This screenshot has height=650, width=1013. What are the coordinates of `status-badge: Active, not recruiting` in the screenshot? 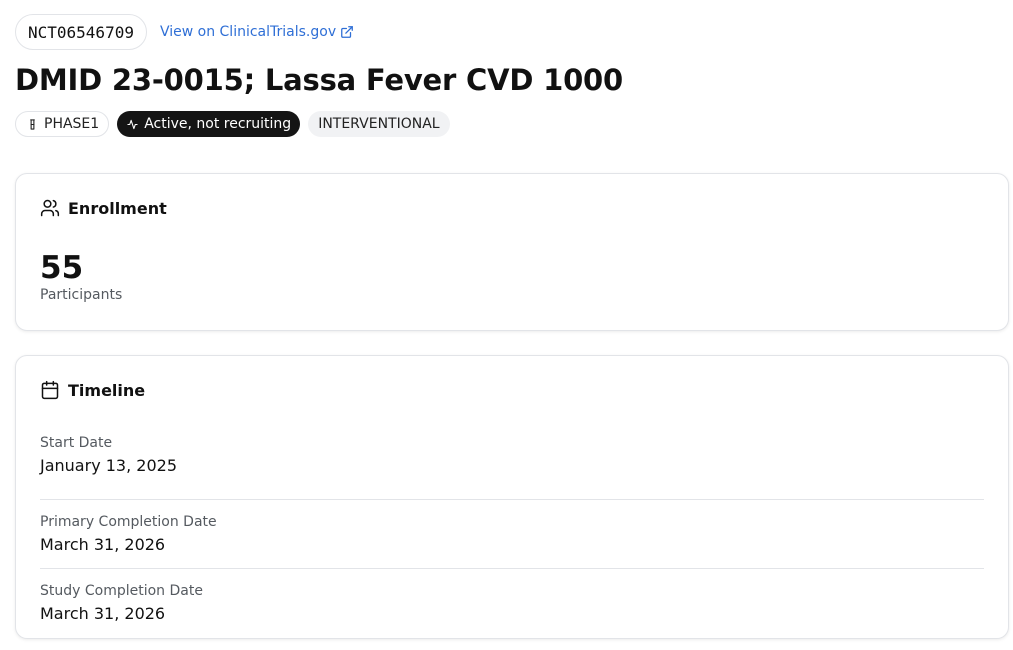 It's located at (209, 124).